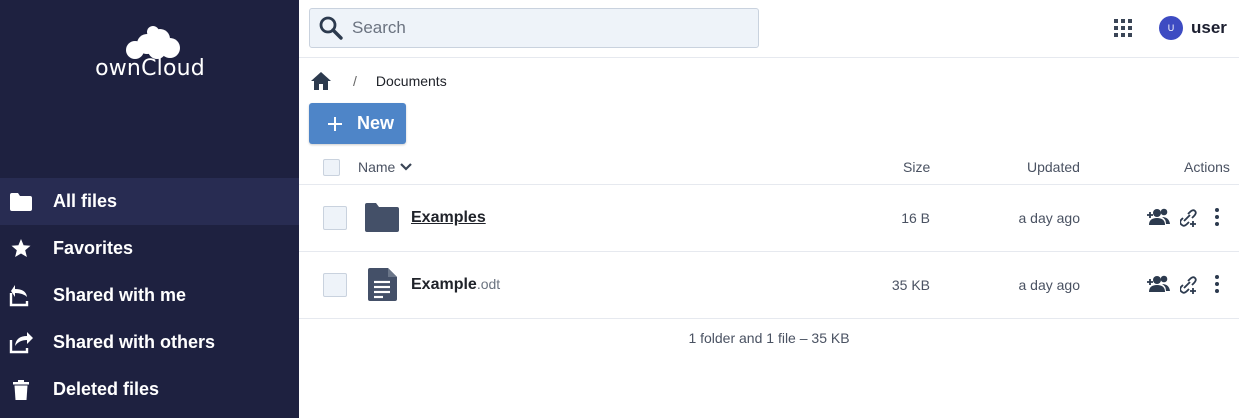 The width and height of the screenshot is (1239, 418). Describe the element at coordinates (149, 201) in the screenshot. I see `sidebar-item-all-files: All files` at that location.